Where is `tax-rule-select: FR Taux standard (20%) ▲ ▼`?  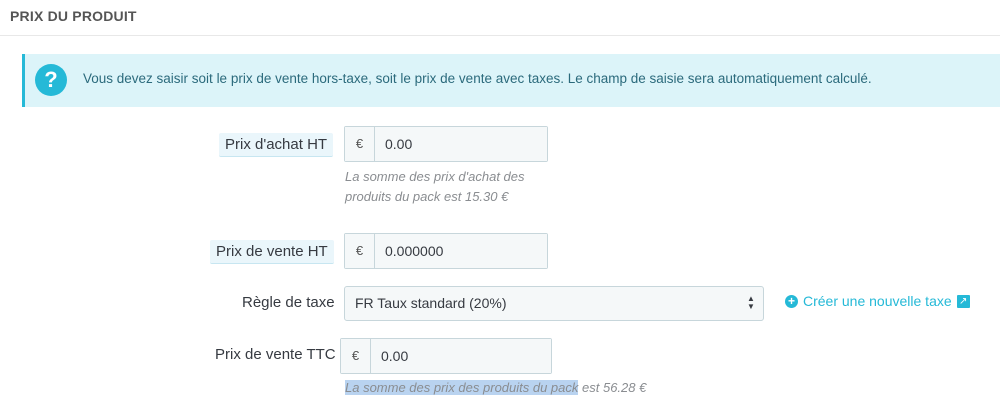
tax-rule-select: FR Taux standard (20%) ▲ ▼ is located at coordinates (554, 303).